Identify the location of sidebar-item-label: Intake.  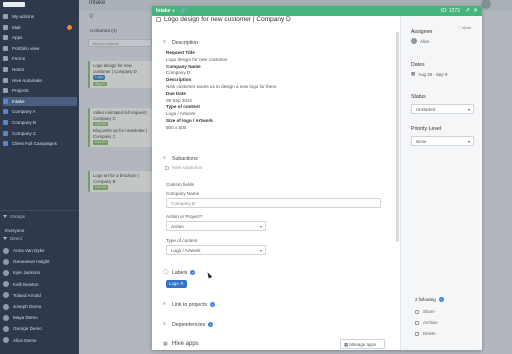
(18, 101).